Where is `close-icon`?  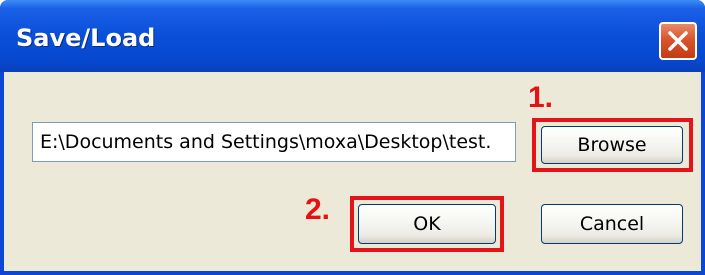 close-icon is located at coordinates (678, 41).